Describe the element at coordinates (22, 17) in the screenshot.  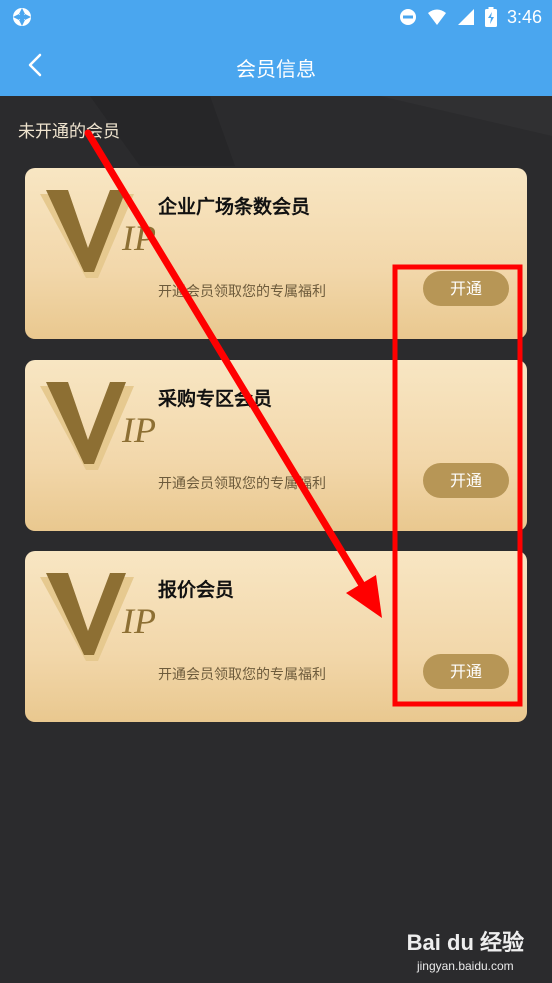
I see `app-icon` at that location.